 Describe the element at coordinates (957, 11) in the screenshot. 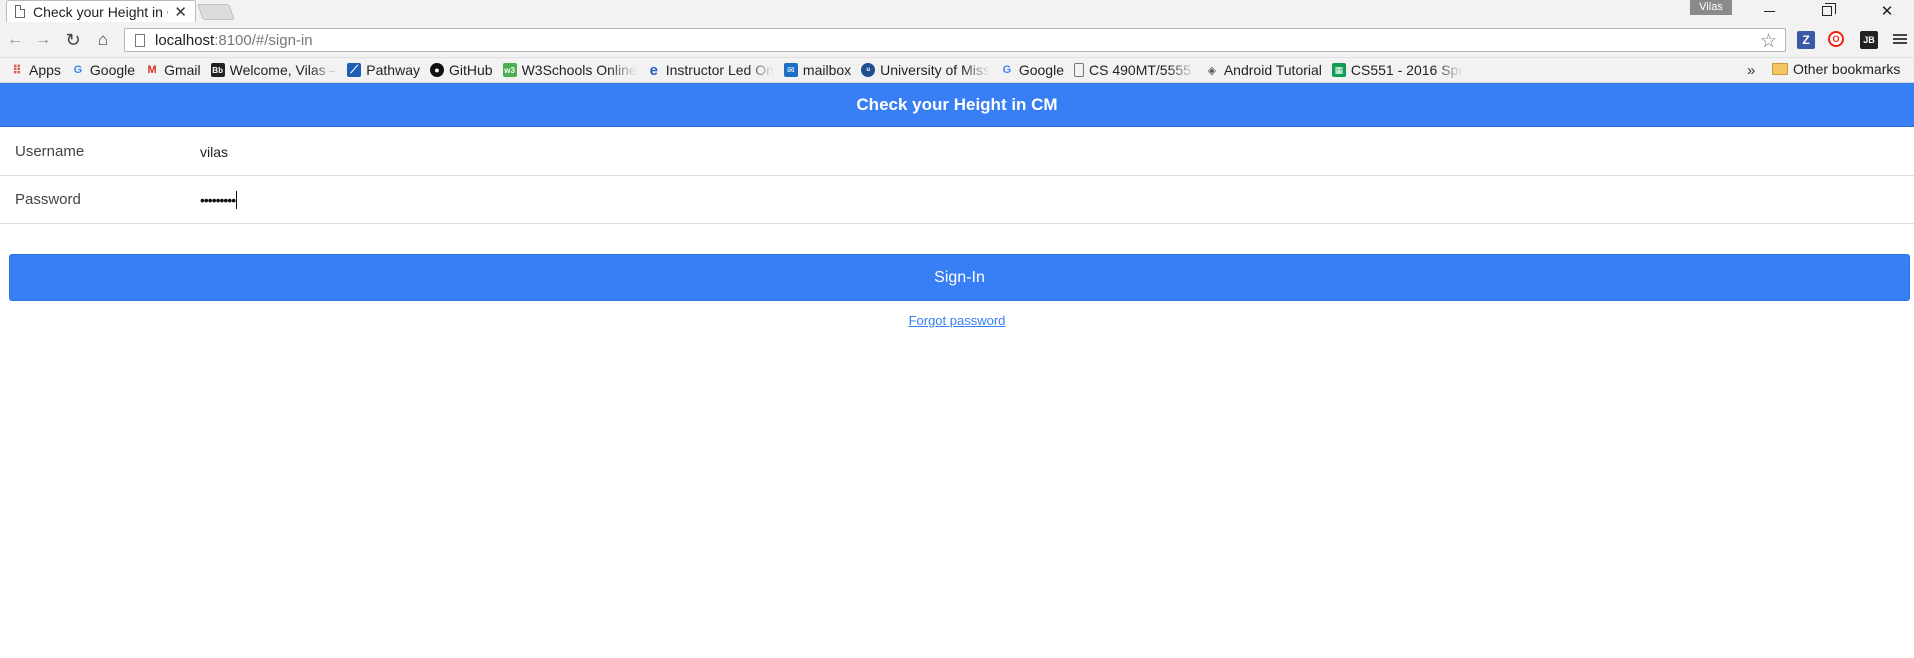

I see `browser-titlebar: Check your Height in CM ✕ Vilas ✕` at that location.